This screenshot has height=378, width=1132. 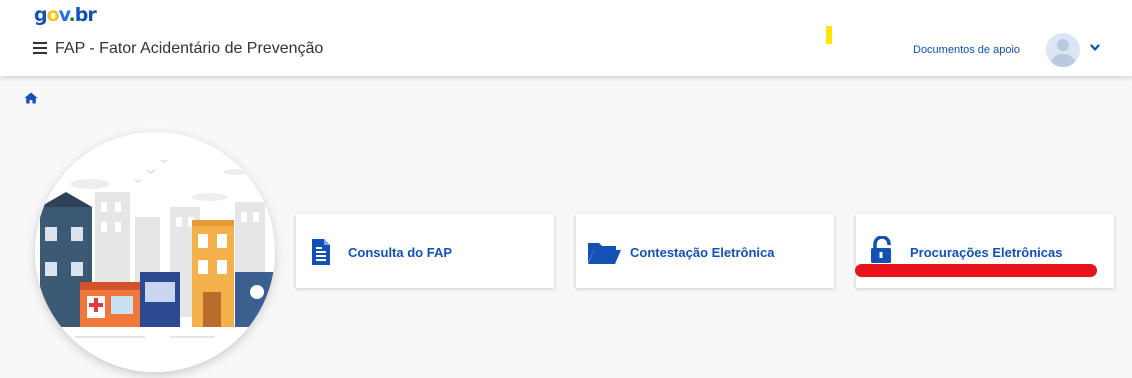 I want to click on city-illustration, so click(x=155, y=252).